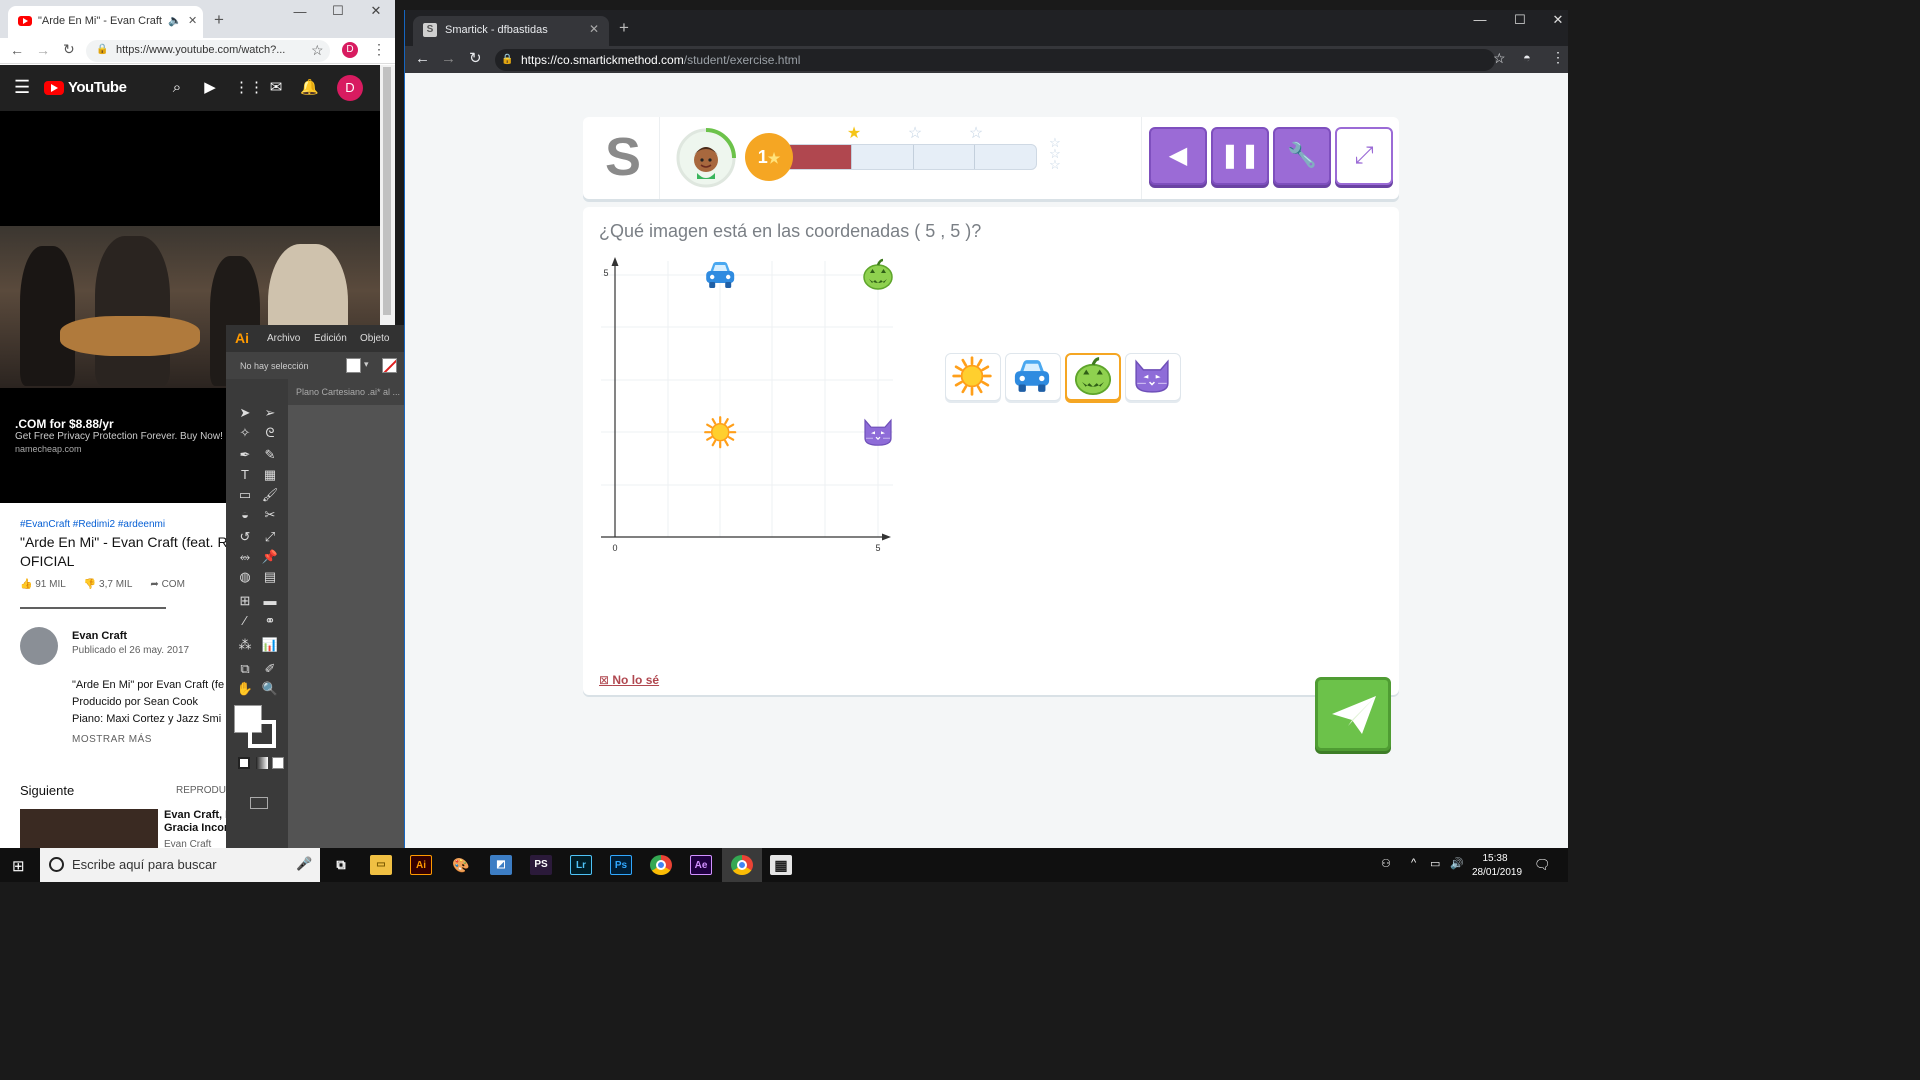 Image resolution: width=1920 pixels, height=1080 pixels. Describe the element at coordinates (366, 364) in the screenshot. I see `chevron-down-icon: ▾` at that location.